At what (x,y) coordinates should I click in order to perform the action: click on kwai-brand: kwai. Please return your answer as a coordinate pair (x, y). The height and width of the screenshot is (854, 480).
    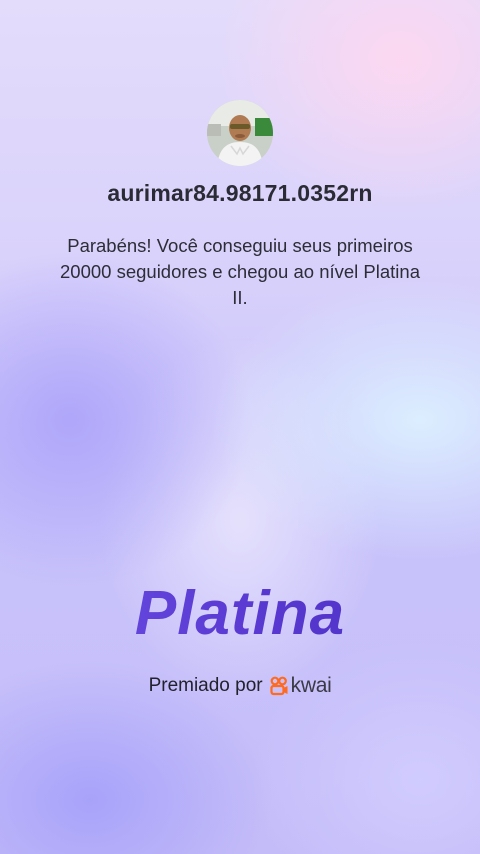
    Looking at the image, I should click on (300, 686).